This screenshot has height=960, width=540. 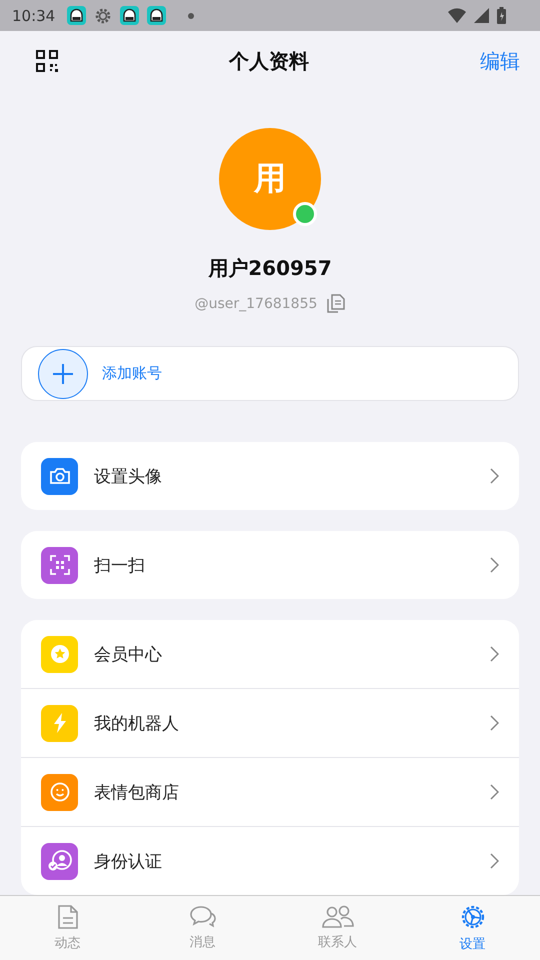 I want to click on scan-icon, so click(x=60, y=565).